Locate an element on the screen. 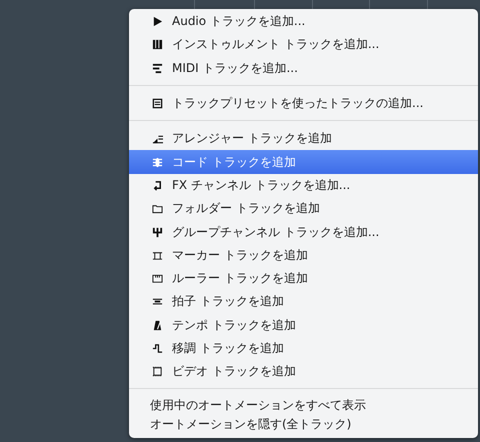 The width and height of the screenshot is (480, 442). menu-item: 使用中のオートメーションをすべて表示 is located at coordinates (303, 405).